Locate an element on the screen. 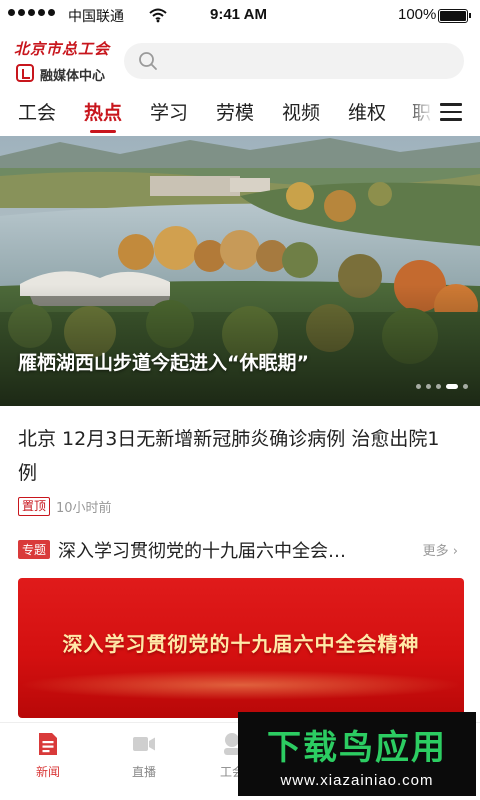  more-label: 更多 is located at coordinates (435, 551).